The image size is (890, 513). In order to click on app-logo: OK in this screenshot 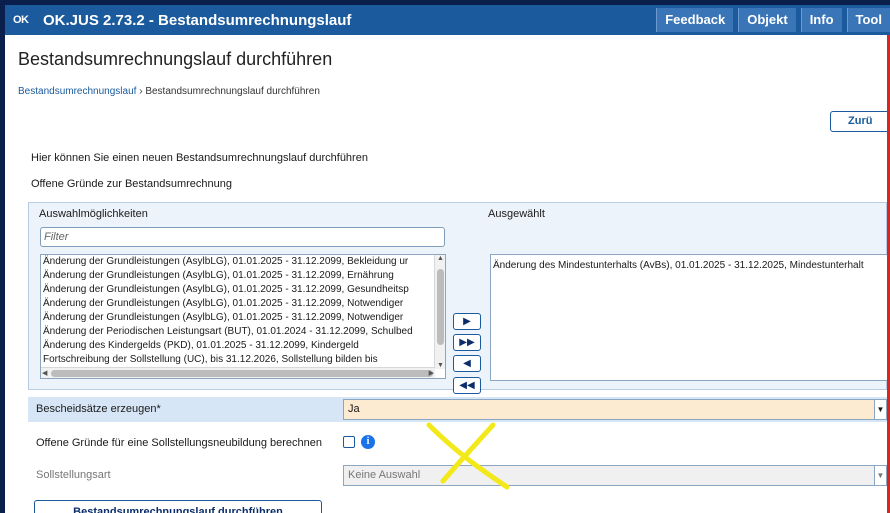, I will do `click(21, 20)`.